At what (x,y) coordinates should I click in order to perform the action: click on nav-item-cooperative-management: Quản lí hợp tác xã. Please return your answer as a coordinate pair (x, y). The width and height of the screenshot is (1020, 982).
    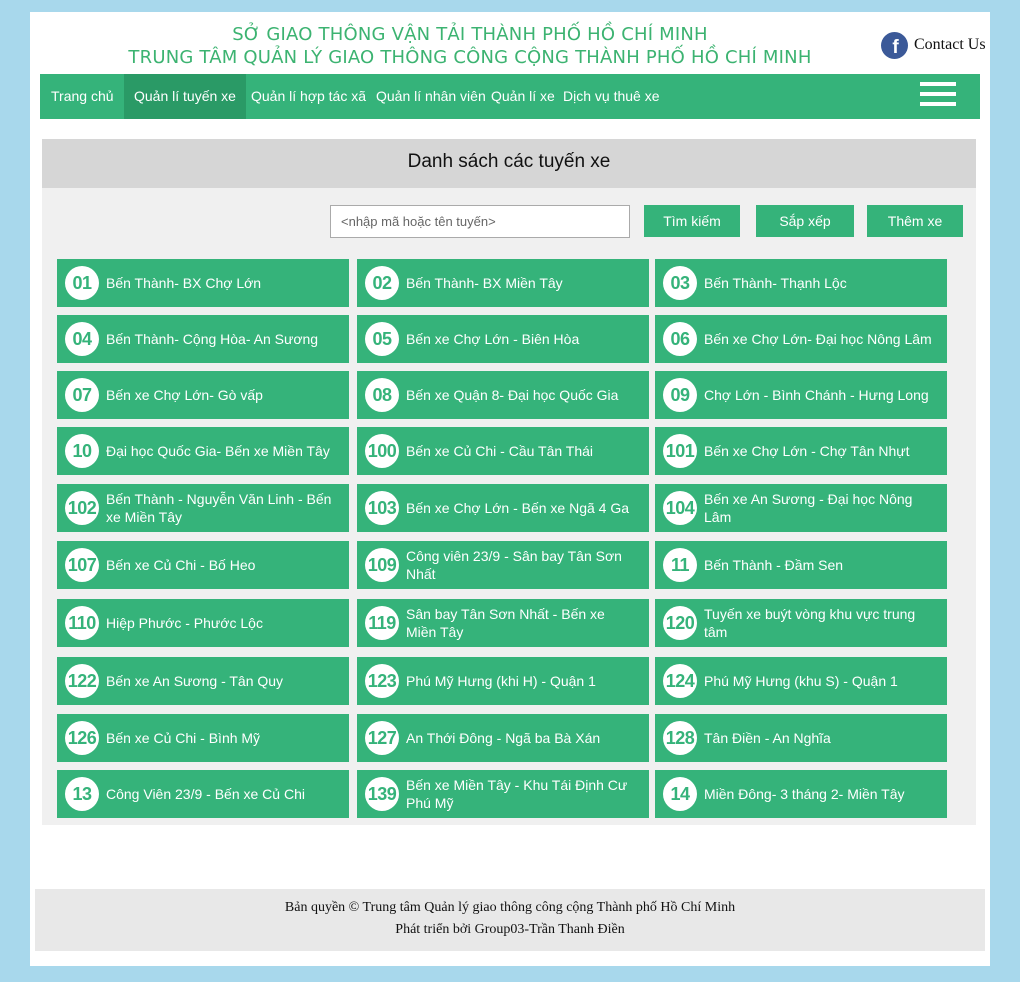
    Looking at the image, I should click on (308, 96).